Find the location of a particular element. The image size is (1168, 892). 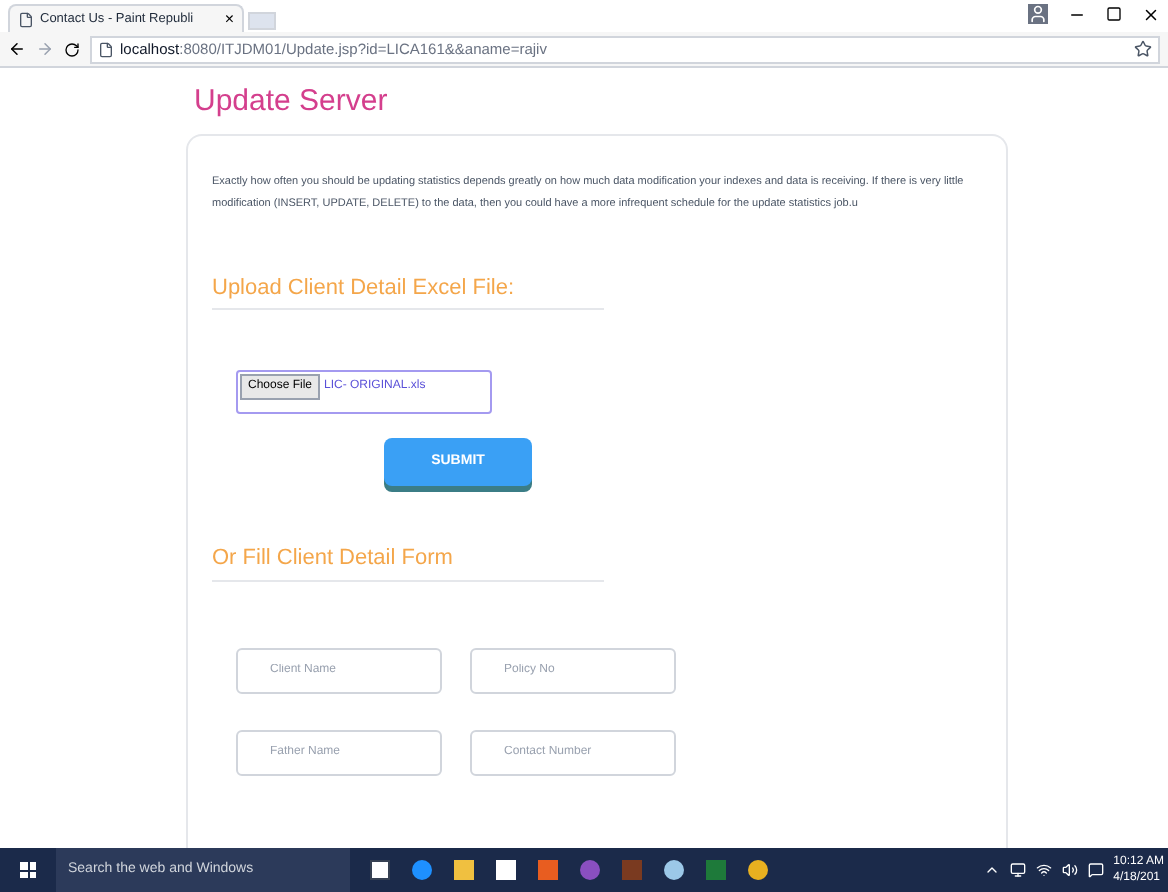

notification-icon is located at coordinates (1095, 870).